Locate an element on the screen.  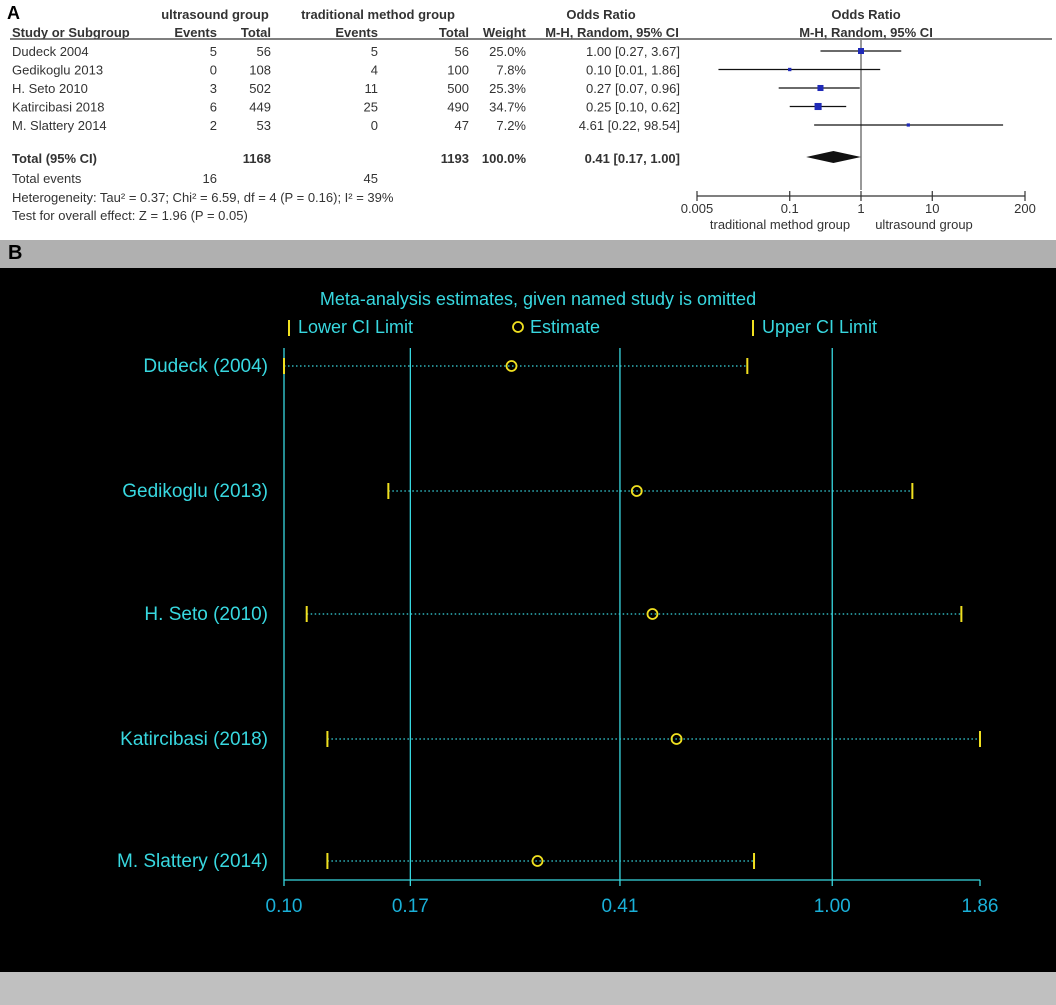
weight: 7.8% is located at coordinates (511, 70).